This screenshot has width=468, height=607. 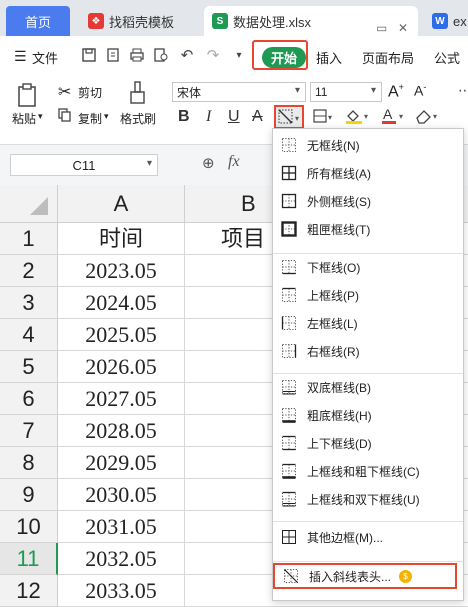 What do you see at coordinates (121, 303) in the screenshot?
I see `cell-a: 2024.05` at bounding box center [121, 303].